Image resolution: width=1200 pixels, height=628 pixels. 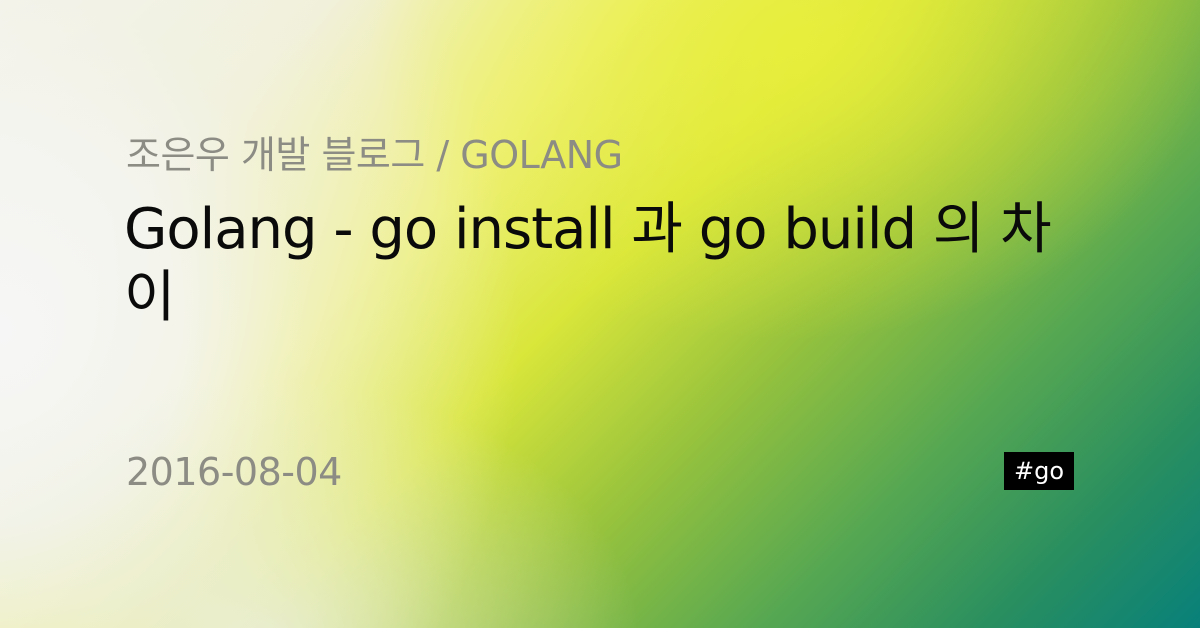 What do you see at coordinates (1039, 471) in the screenshot?
I see `tag-go: #go` at bounding box center [1039, 471].